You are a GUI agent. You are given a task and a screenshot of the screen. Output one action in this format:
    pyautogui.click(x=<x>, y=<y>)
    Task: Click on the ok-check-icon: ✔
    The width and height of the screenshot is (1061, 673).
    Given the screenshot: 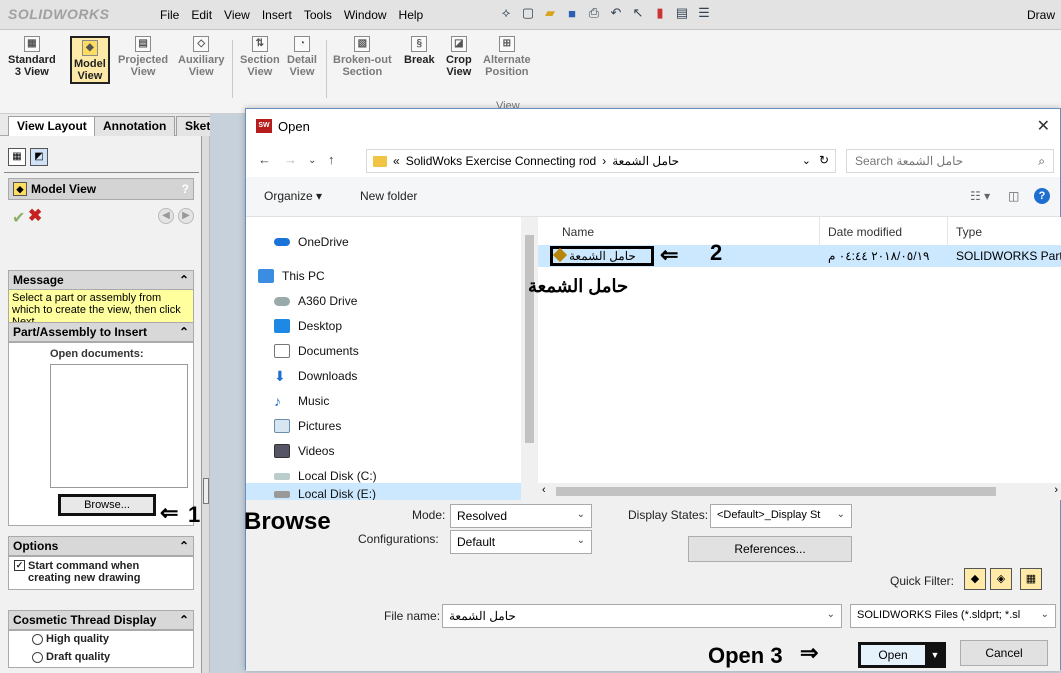 What is the action you would take?
    pyautogui.click(x=18, y=218)
    